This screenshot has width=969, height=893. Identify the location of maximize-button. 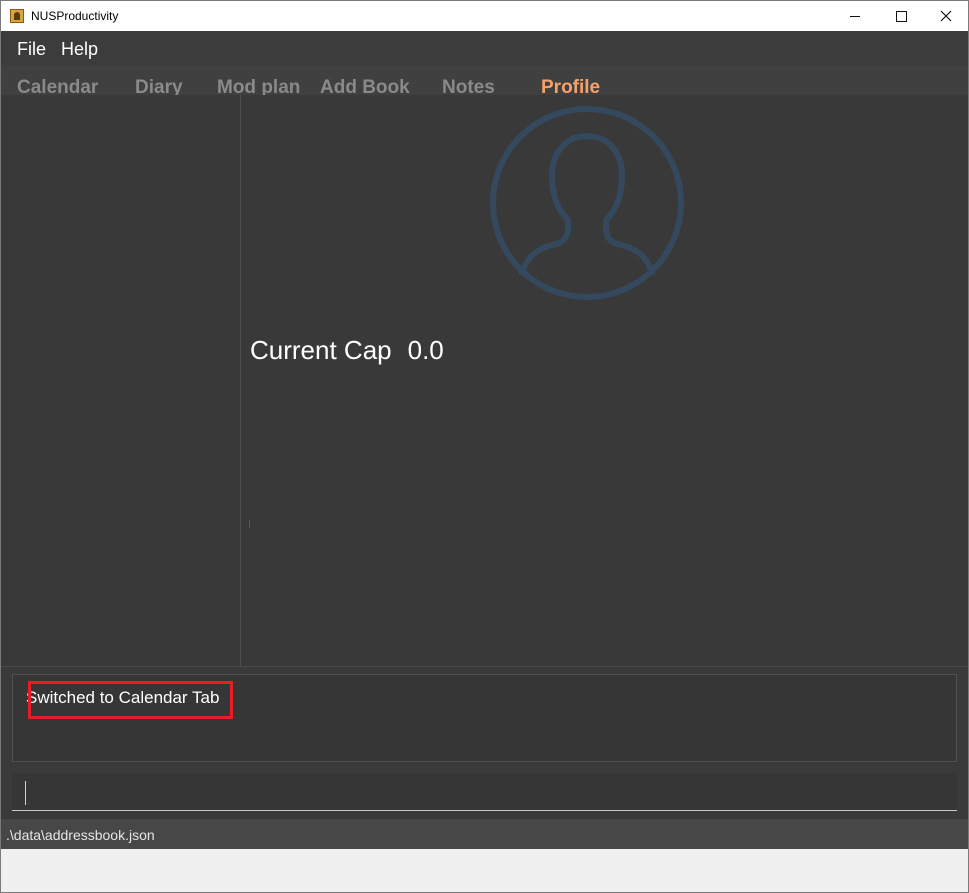
(901, 16).